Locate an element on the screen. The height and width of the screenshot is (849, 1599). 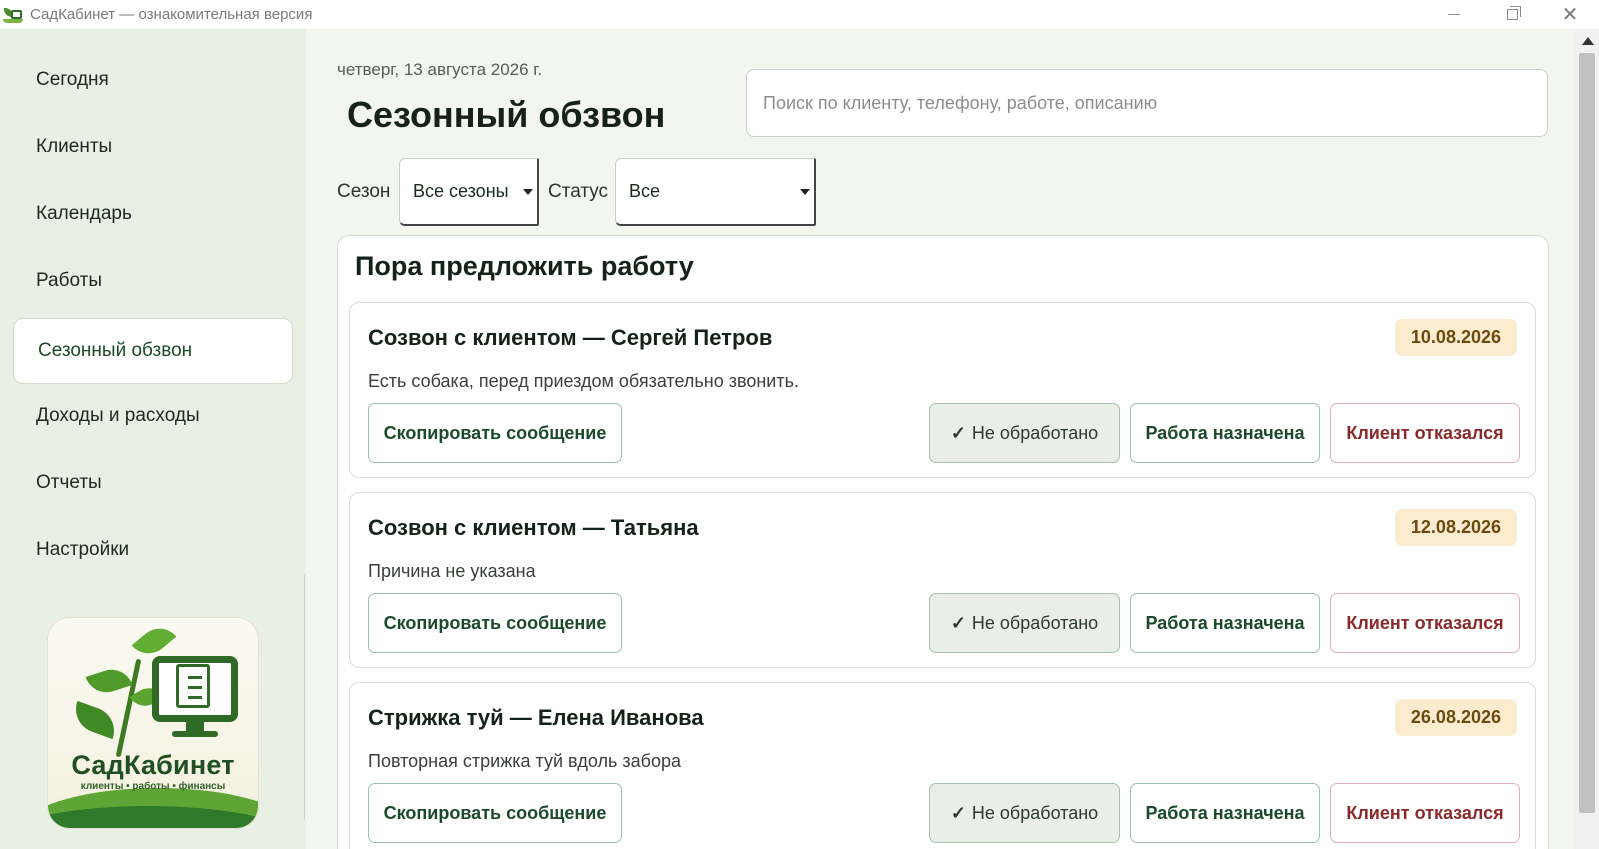
maximize-button is located at coordinates (1512, 14).